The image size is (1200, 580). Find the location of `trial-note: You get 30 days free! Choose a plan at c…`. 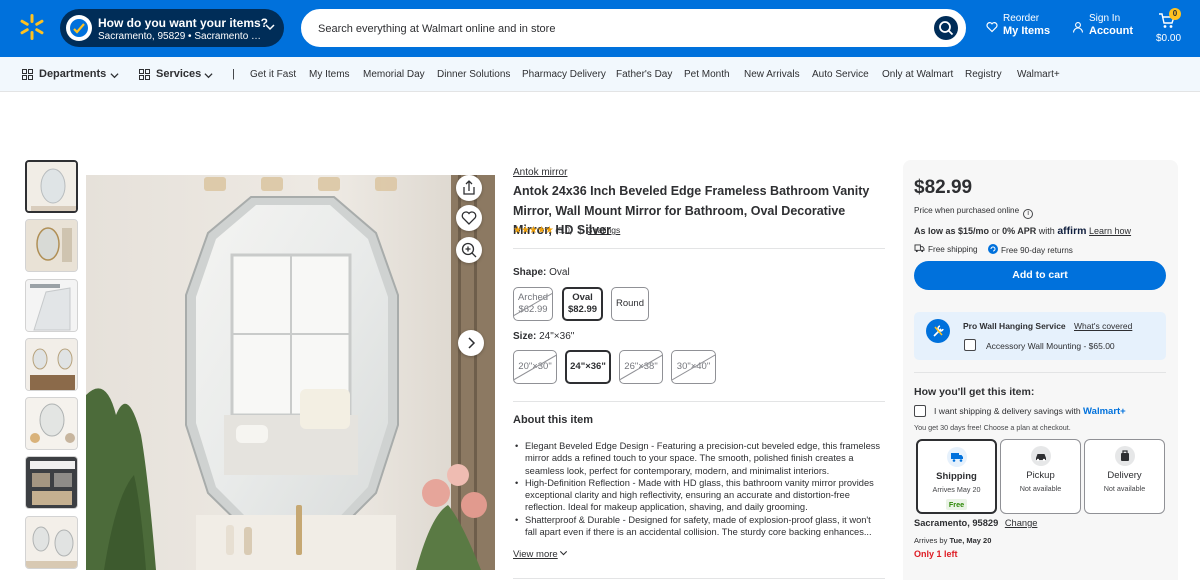

trial-note: You get 30 days free! Choose a plan at c… is located at coordinates (992, 427).